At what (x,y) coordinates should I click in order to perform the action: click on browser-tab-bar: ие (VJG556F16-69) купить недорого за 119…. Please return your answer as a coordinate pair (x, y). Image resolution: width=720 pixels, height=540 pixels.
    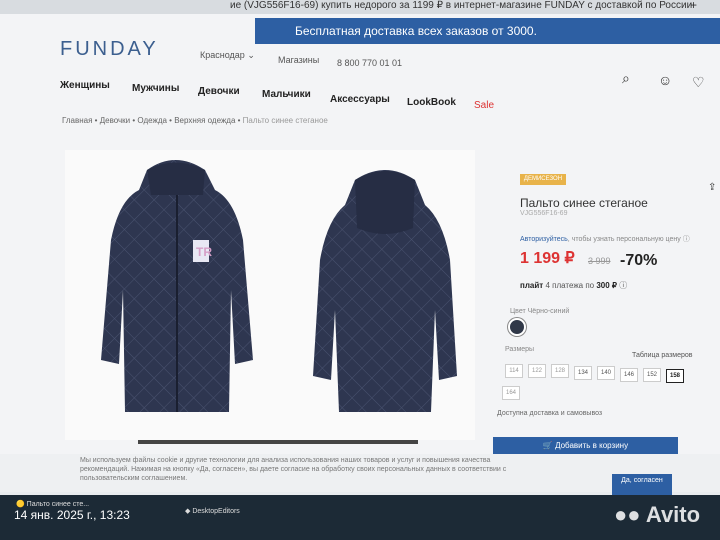
    Looking at the image, I should click on (360, 7).